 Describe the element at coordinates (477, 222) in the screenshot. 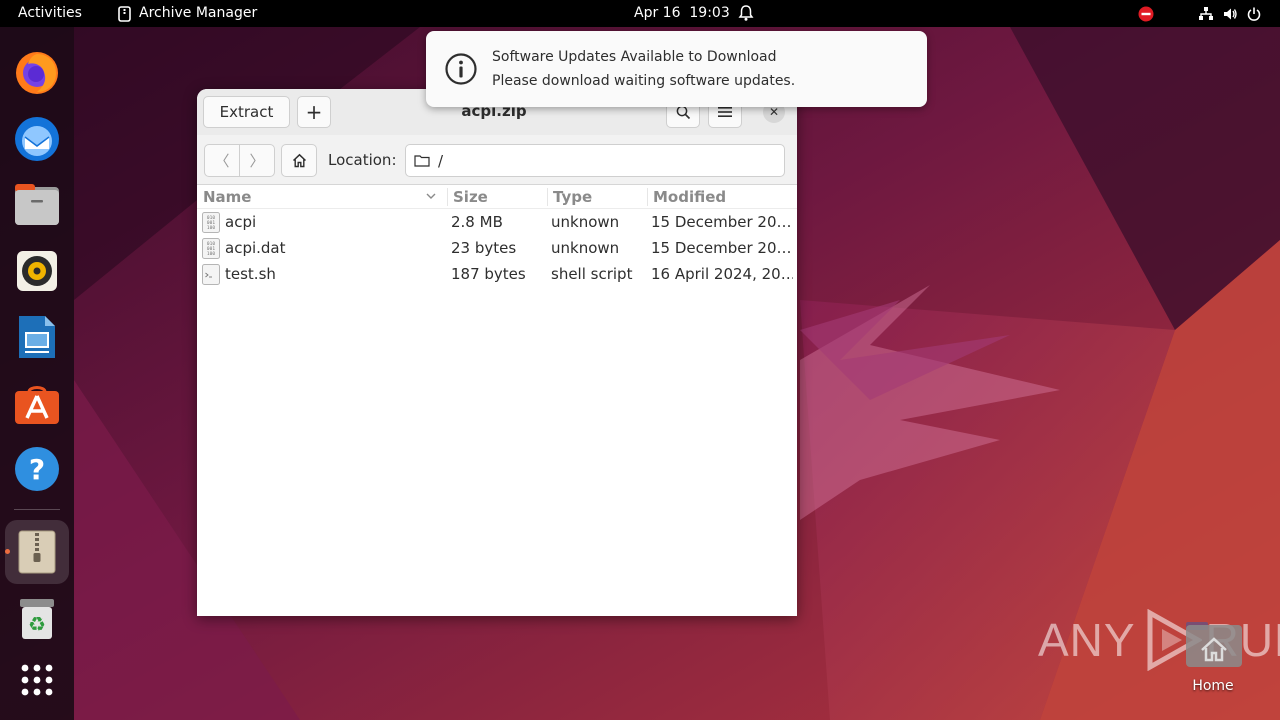

I see `file-size: 2.8 MB` at that location.